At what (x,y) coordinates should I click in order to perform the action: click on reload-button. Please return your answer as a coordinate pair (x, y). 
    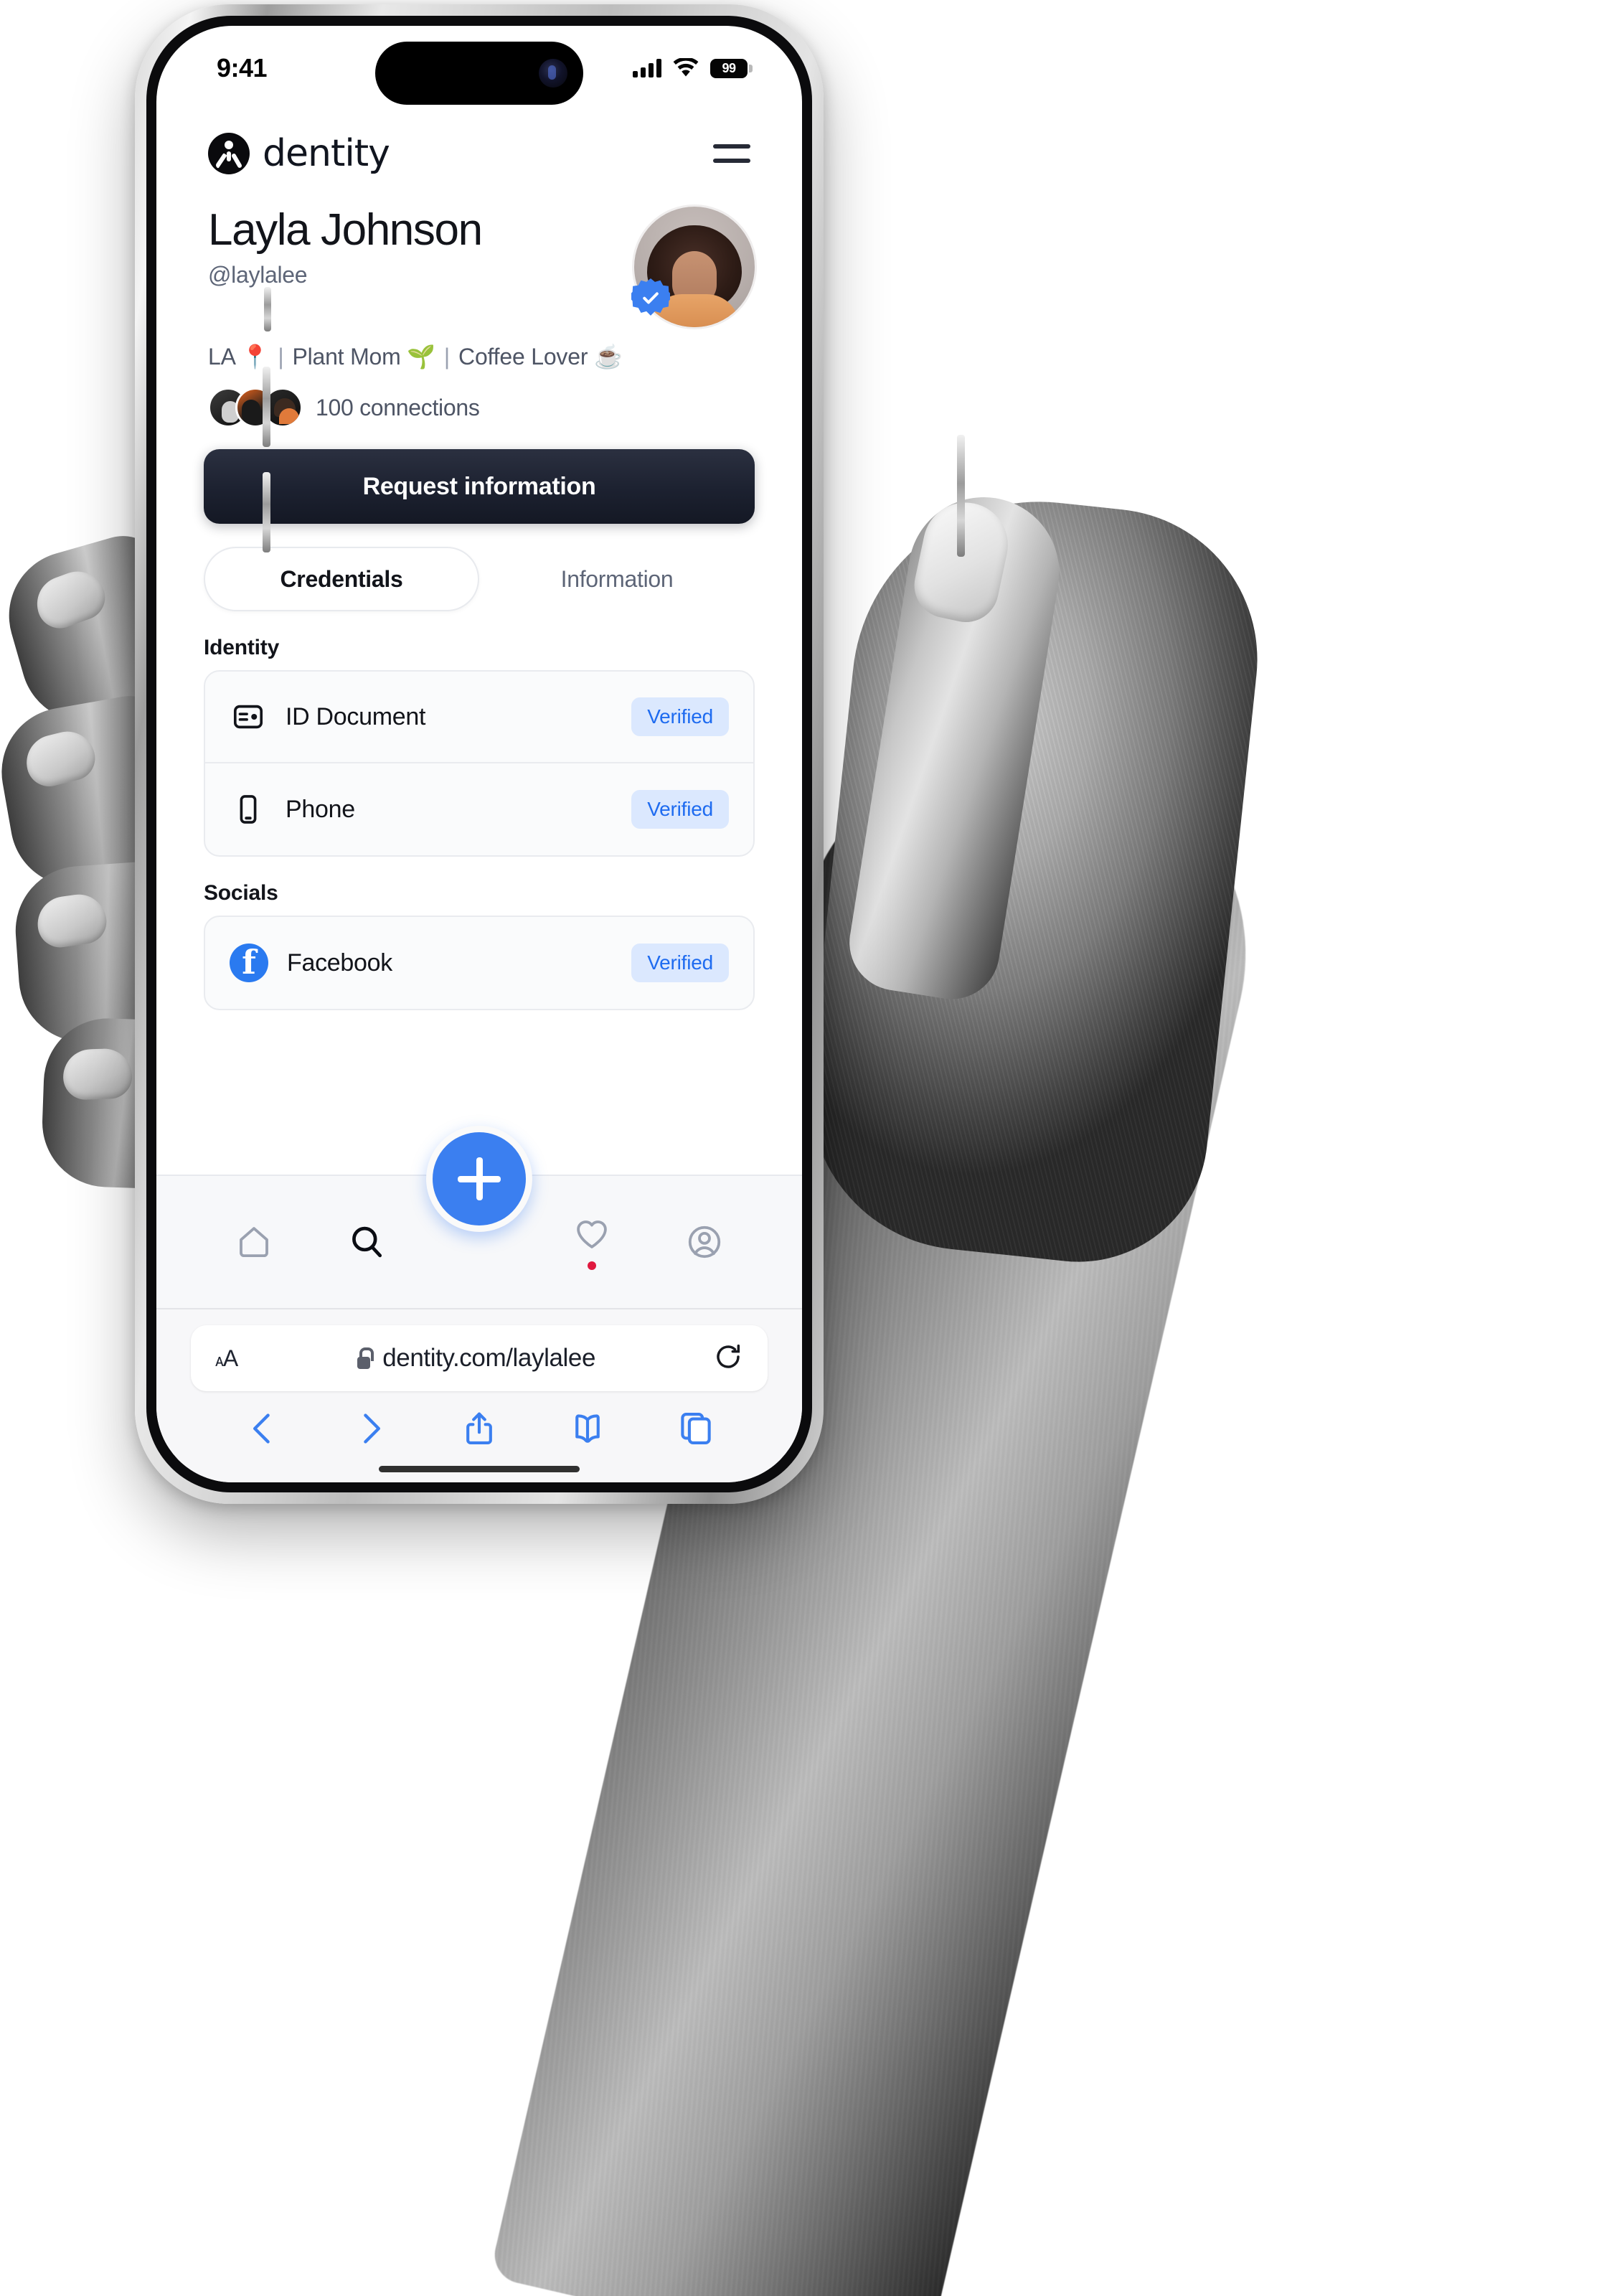
    Looking at the image, I should click on (728, 1359).